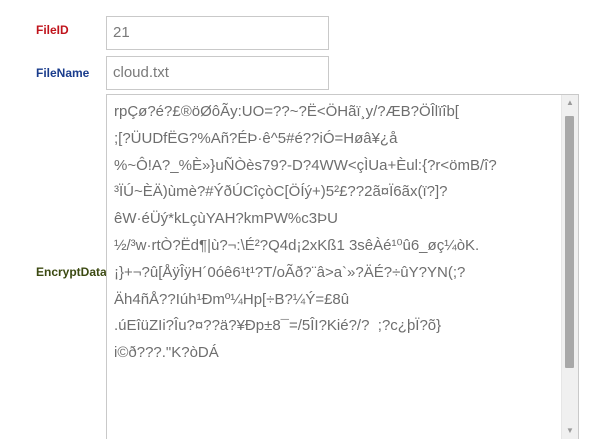 The image size is (603, 439). I want to click on encrypt-data-line: i©ð???."K?òDÁ, so click(166, 353).